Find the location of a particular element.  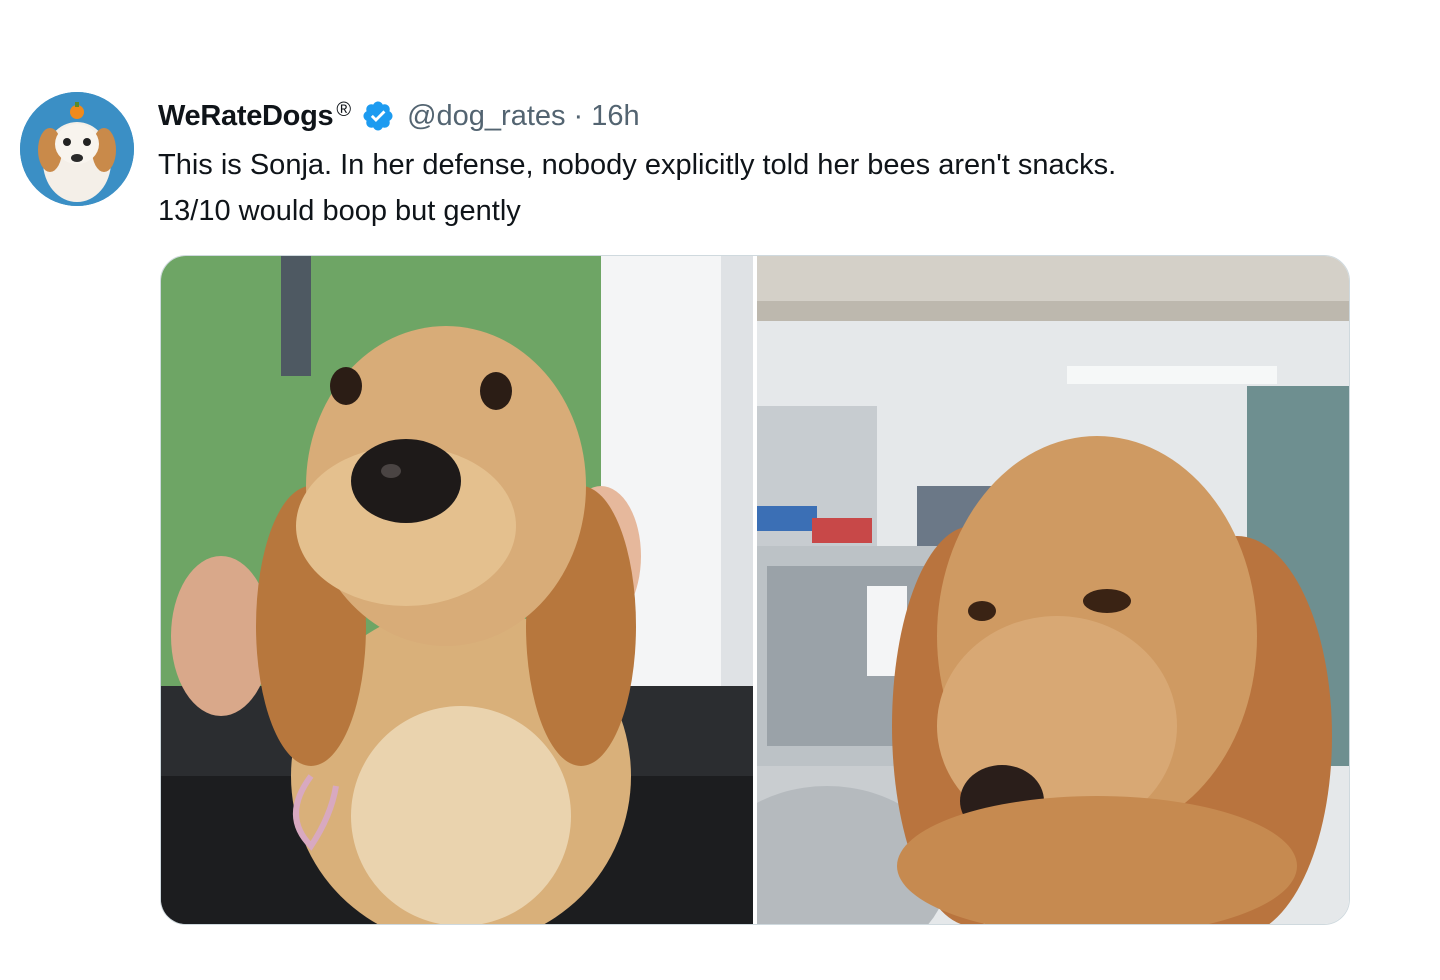

verified-badge-icon is located at coordinates (378, 116).